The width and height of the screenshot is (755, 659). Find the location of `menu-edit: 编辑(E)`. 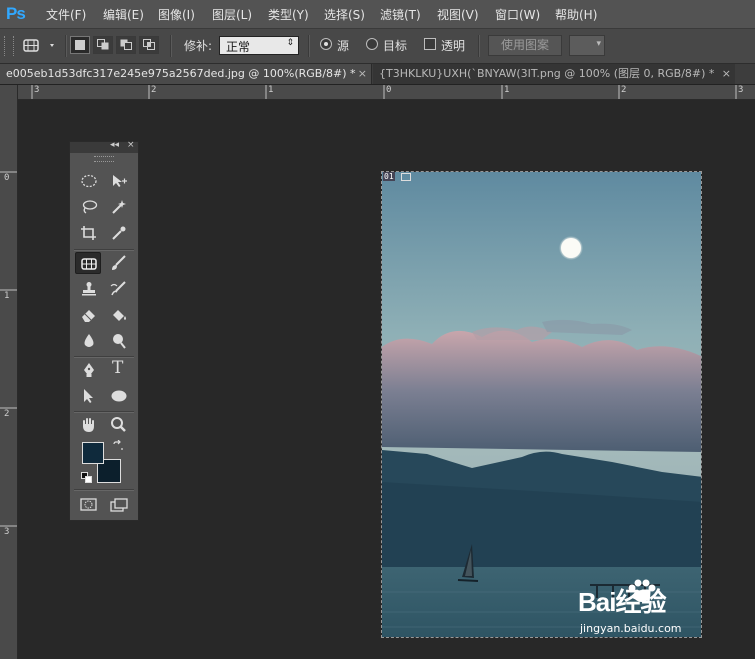

menu-edit: 编辑(E) is located at coordinates (123, 14).